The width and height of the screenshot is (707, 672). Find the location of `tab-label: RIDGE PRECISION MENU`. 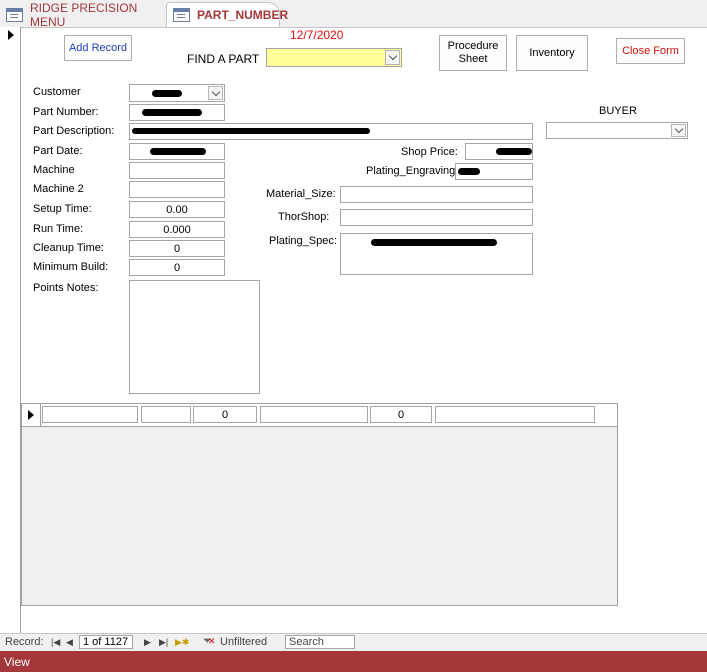

tab-label: RIDGE PRECISION MENU is located at coordinates (84, 14).